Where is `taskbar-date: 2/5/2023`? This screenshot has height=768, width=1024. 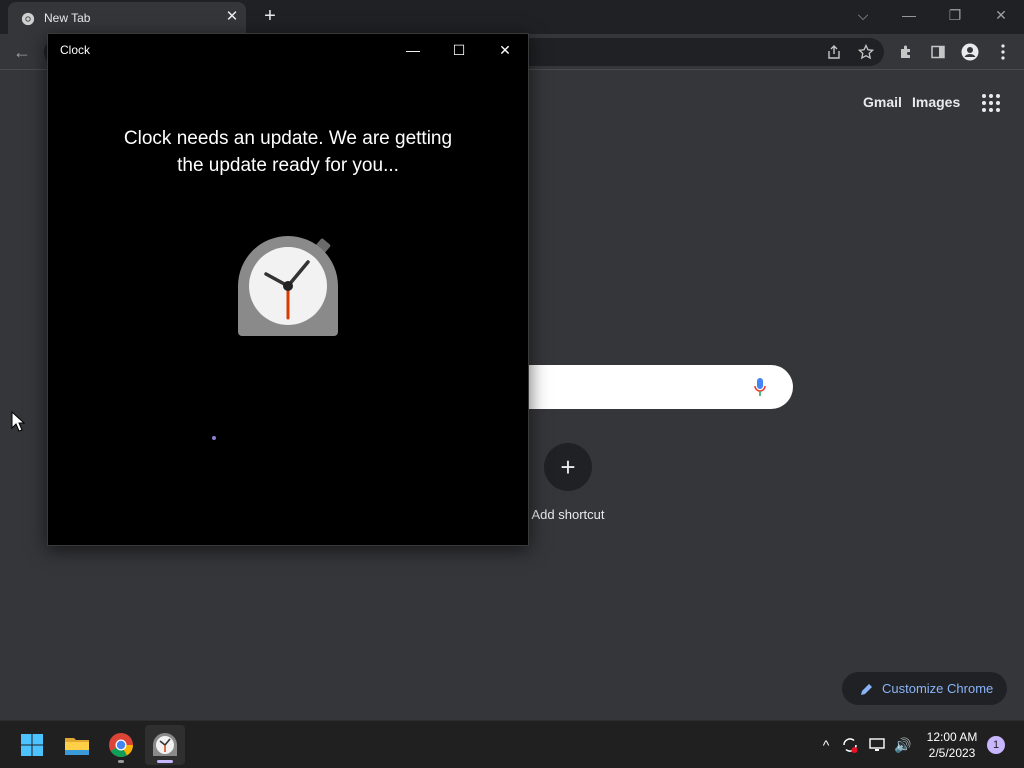 taskbar-date: 2/5/2023 is located at coordinates (952, 753).